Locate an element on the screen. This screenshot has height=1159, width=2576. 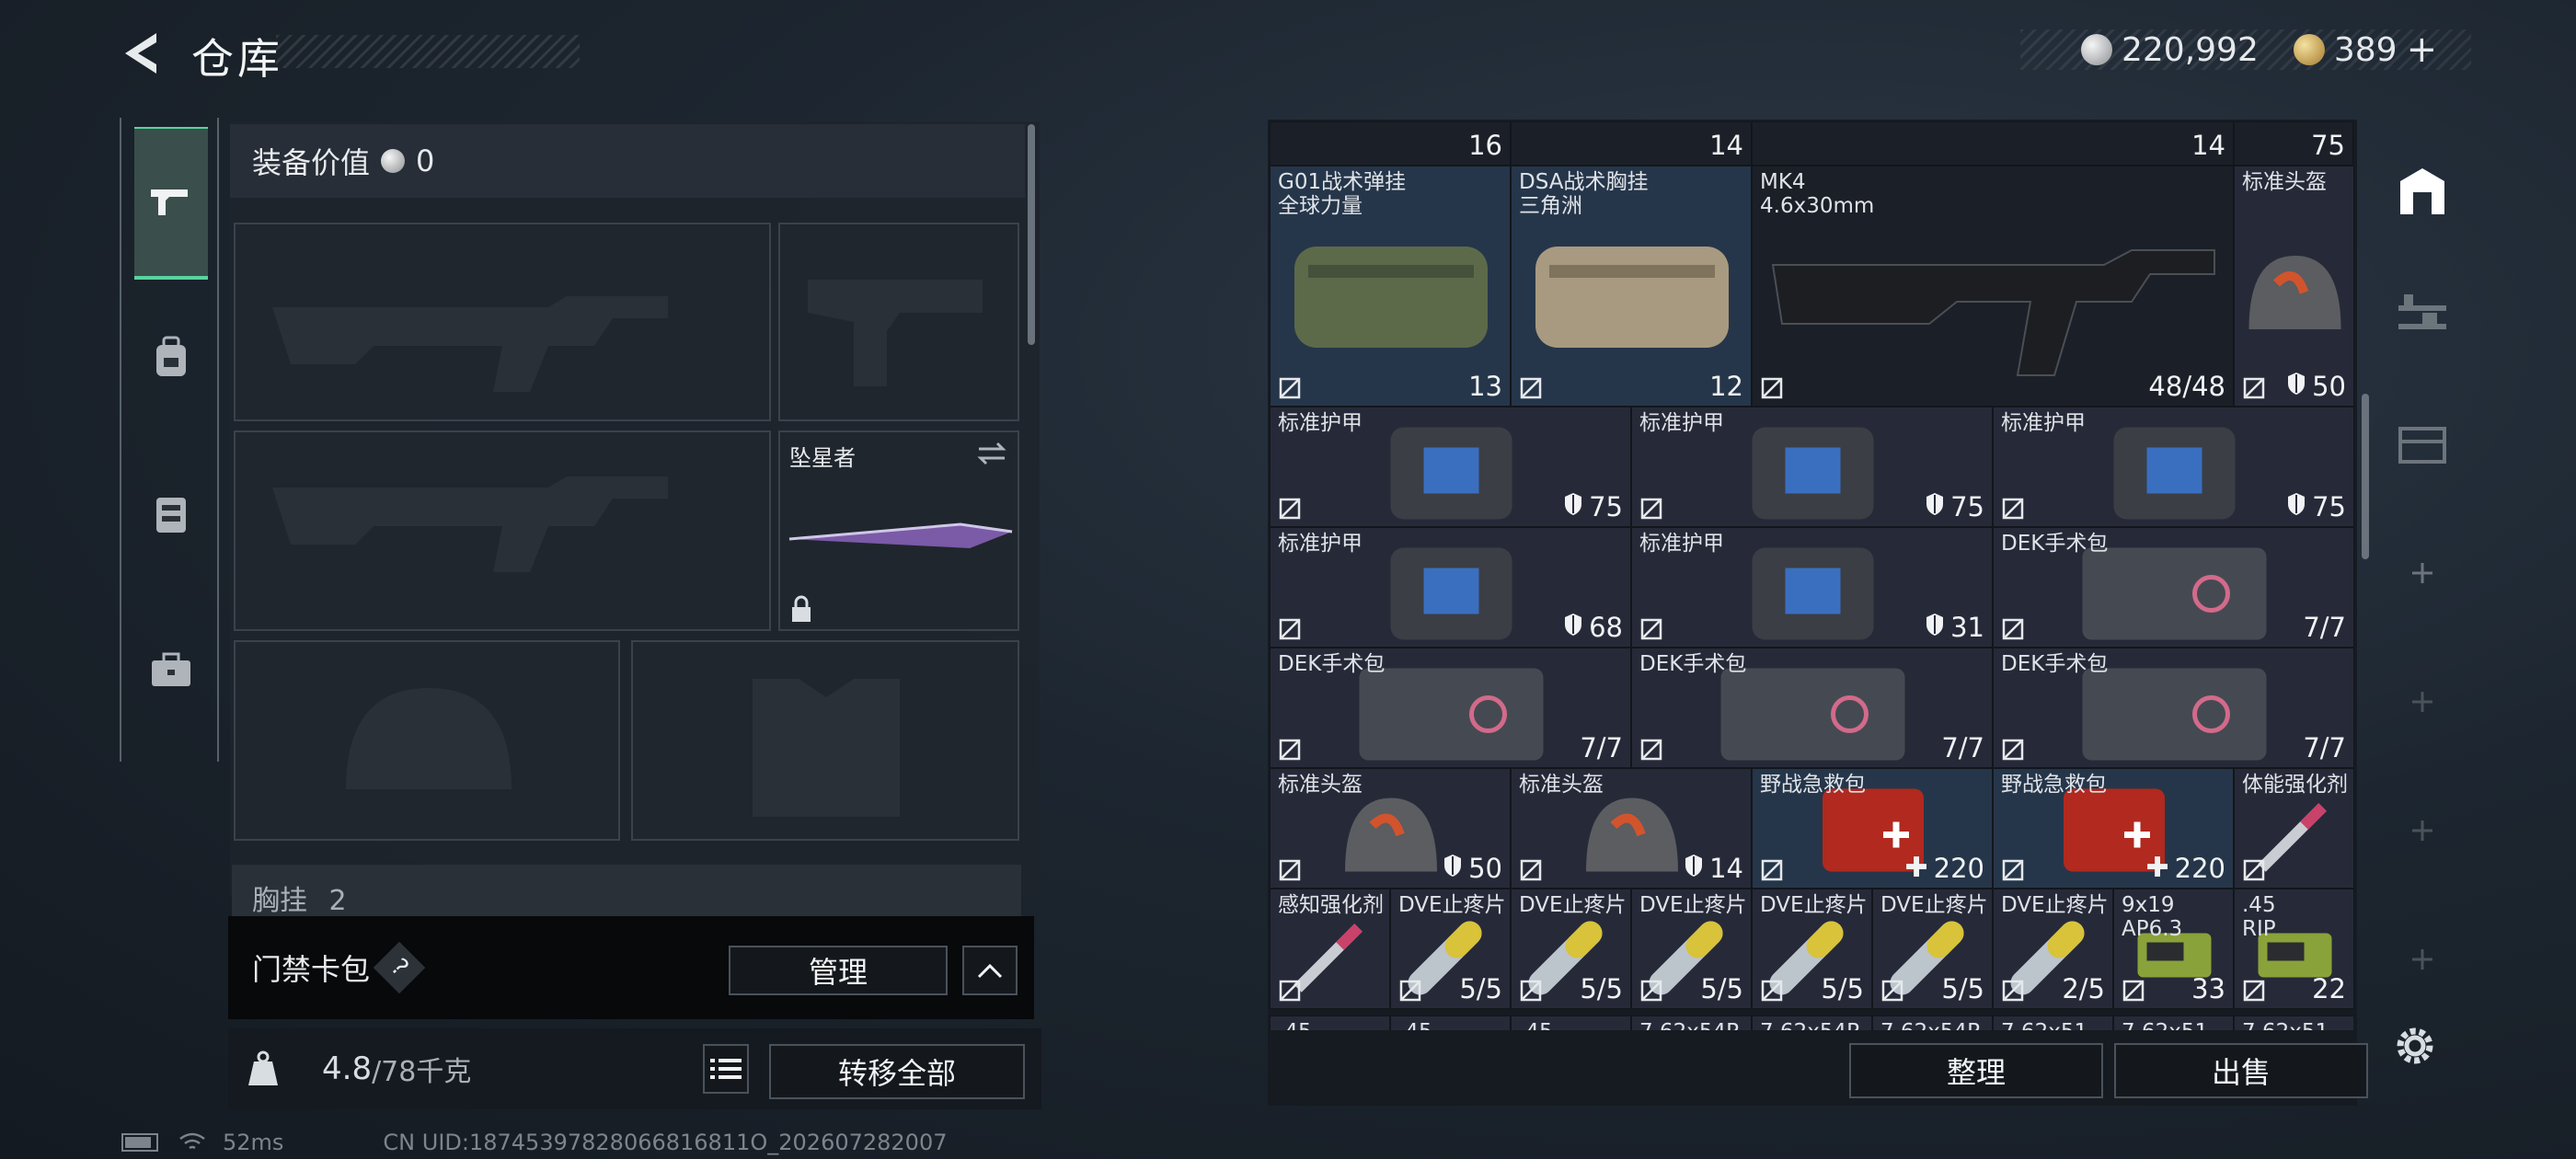
tab-vest is located at coordinates (171, 513).